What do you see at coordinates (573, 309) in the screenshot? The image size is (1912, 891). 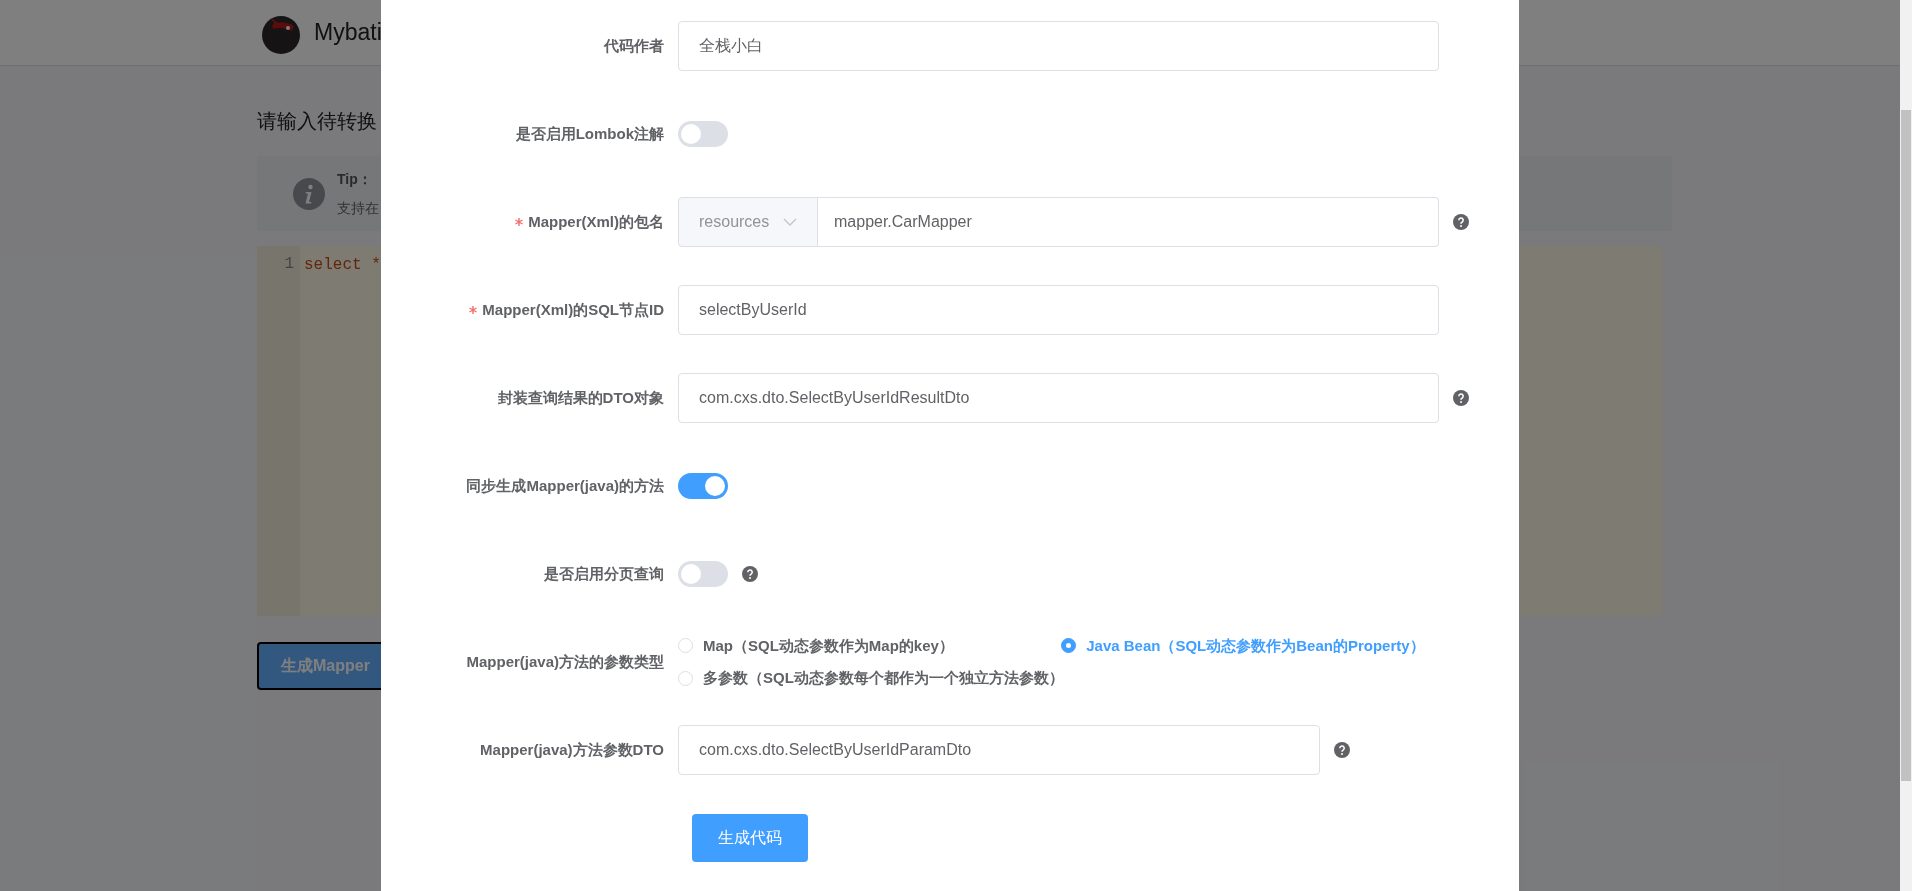 I see `field-label: Mapper(Xml)的SQL节点ID` at bounding box center [573, 309].